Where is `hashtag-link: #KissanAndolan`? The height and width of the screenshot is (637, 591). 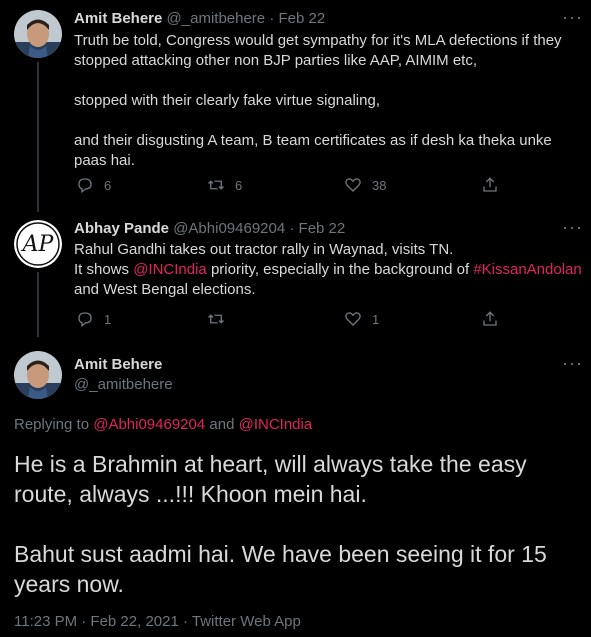 hashtag-link: #KissanAndolan is located at coordinates (527, 269).